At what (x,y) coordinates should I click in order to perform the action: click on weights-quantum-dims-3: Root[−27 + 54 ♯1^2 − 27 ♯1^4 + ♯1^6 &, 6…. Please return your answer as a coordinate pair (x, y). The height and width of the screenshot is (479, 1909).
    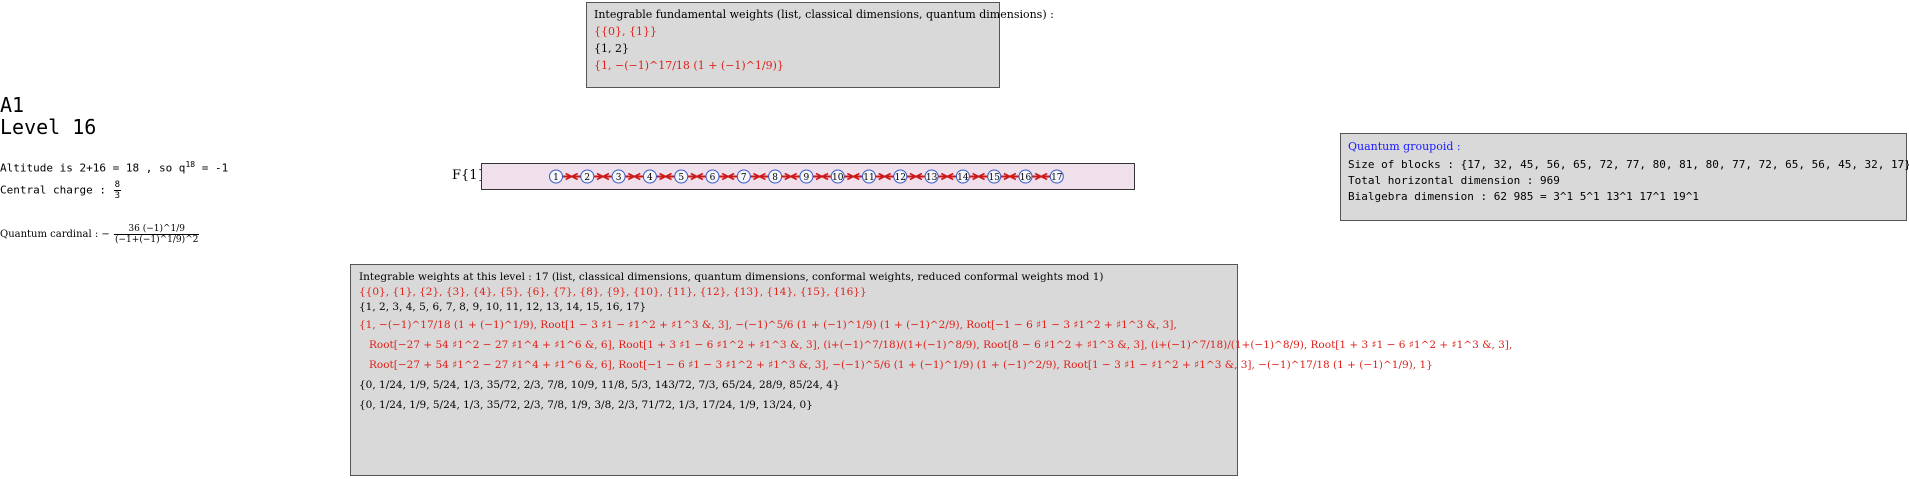
    Looking at the image, I should click on (901, 365).